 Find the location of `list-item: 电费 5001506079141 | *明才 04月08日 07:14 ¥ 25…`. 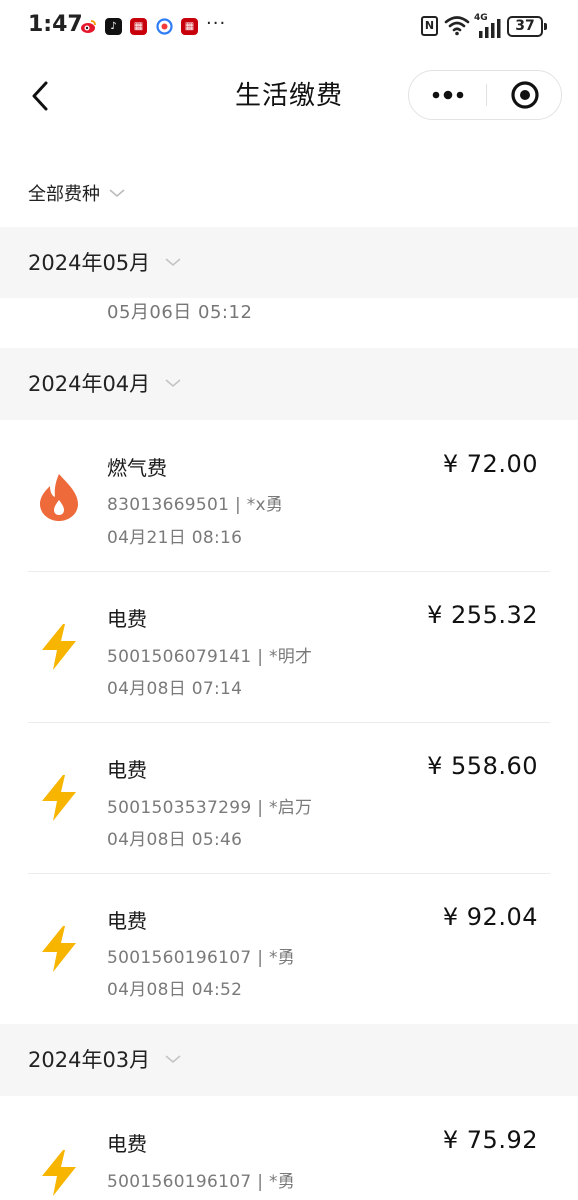

list-item: 电费 5001506079141 | *明才 04月08日 07:14 ¥ 25… is located at coordinates (289, 647).